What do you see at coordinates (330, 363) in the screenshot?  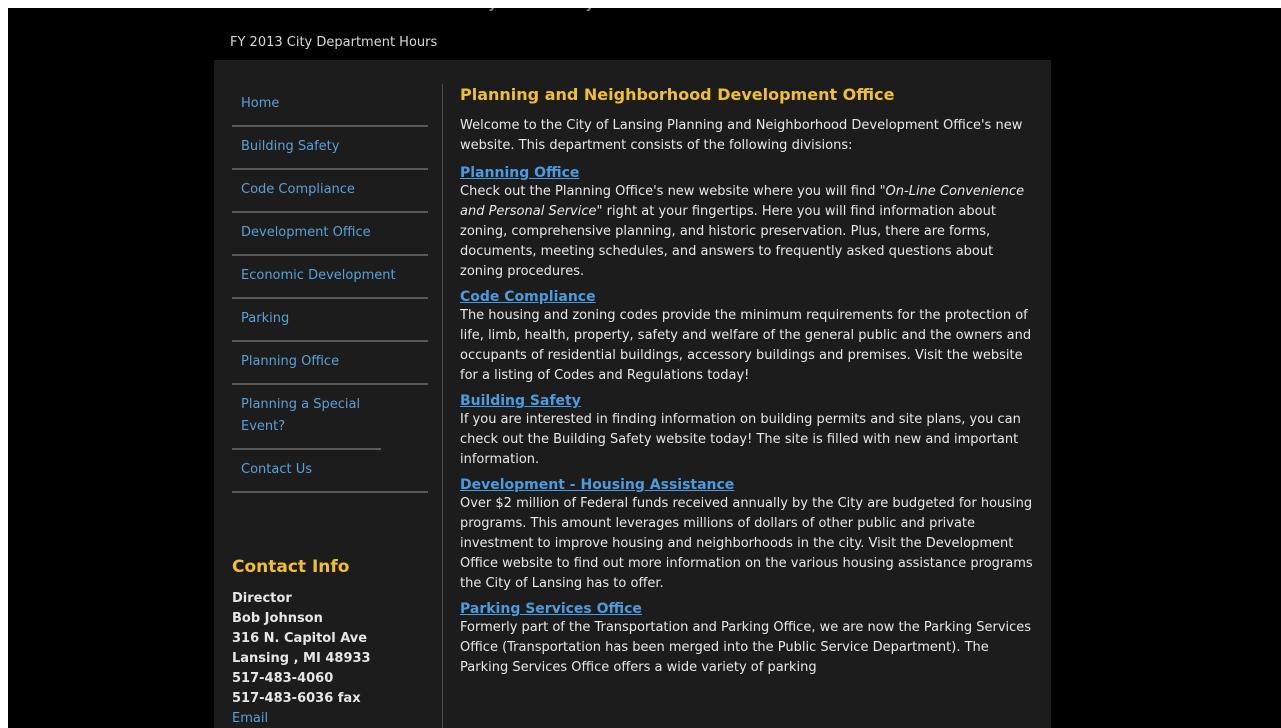 I see `sidebar-item-planning-office: Planning Office` at bounding box center [330, 363].